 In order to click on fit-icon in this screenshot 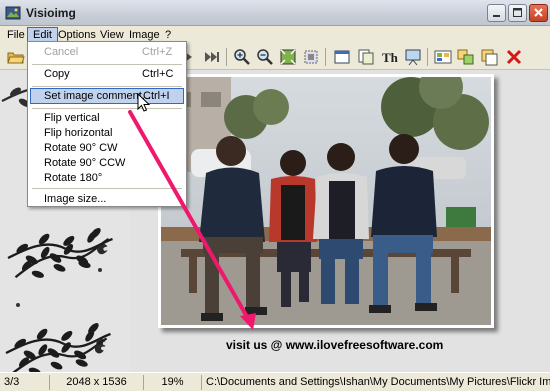, I will do `click(288, 57)`.